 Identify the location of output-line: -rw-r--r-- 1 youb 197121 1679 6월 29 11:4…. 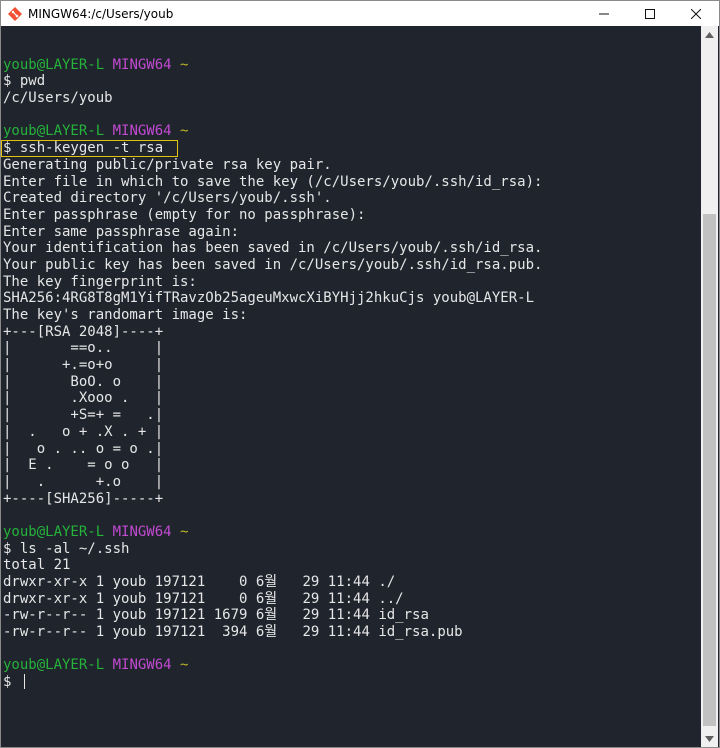
(216, 615).